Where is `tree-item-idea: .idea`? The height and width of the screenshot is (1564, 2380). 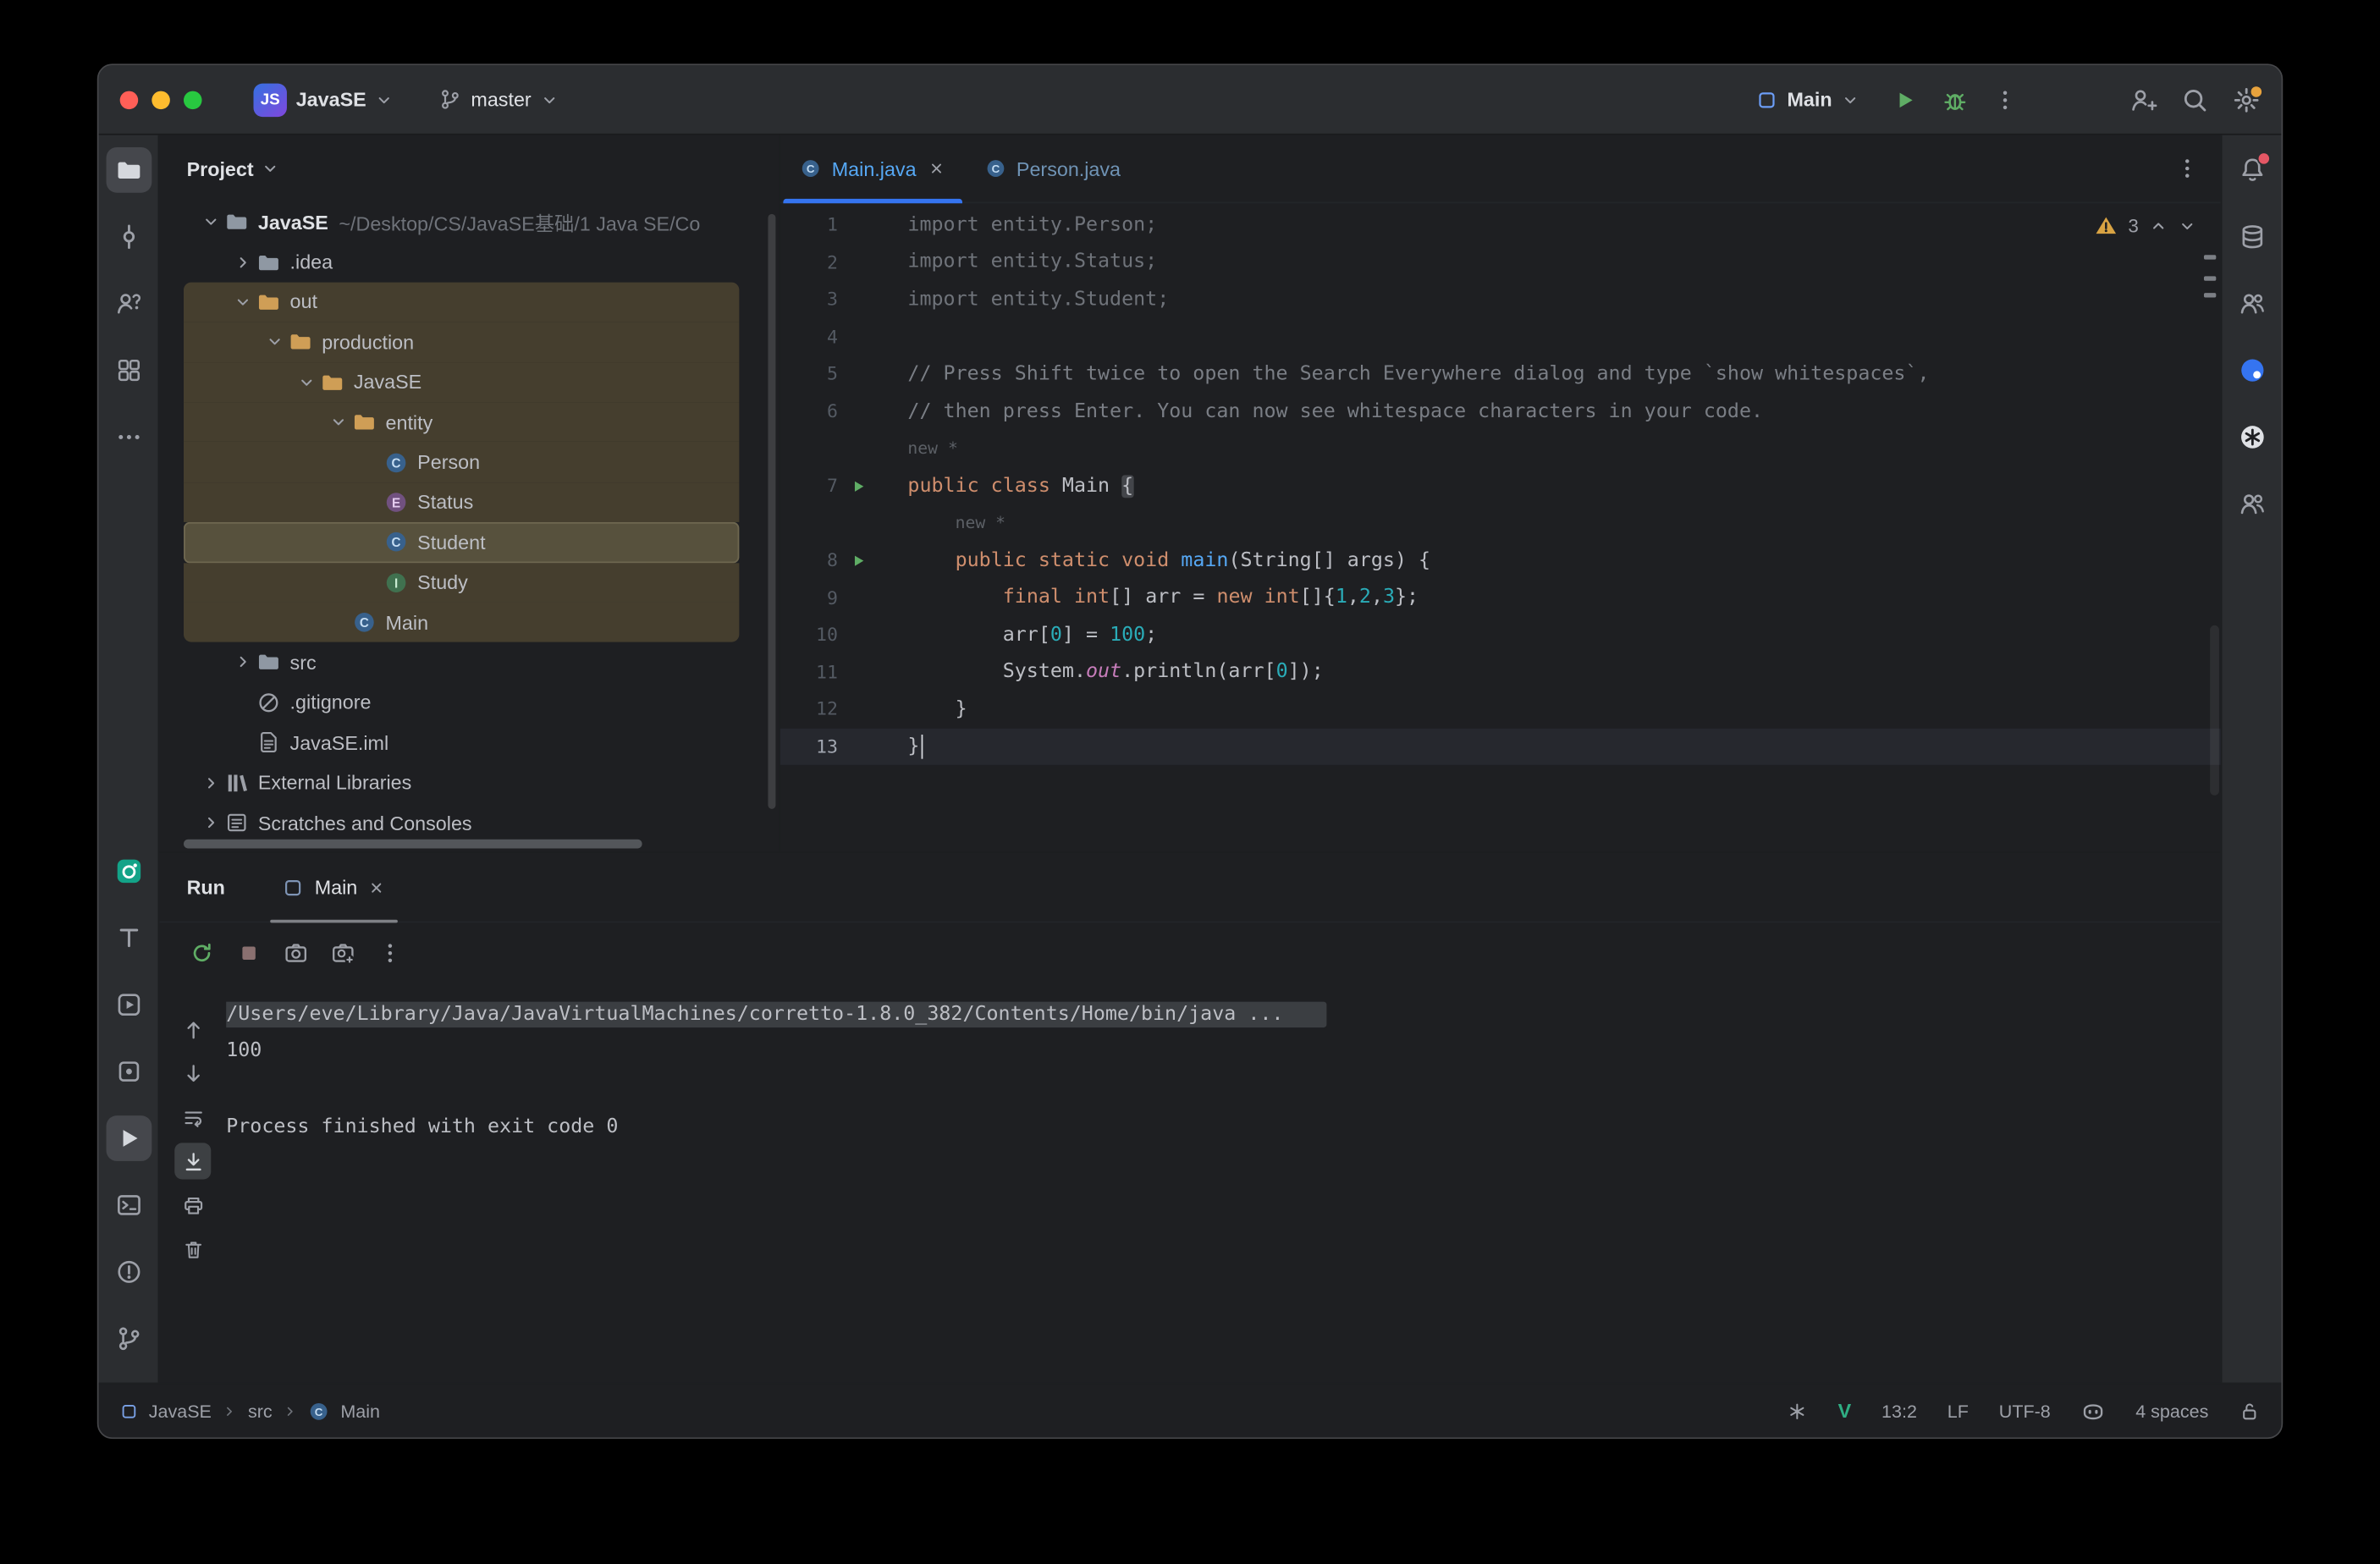 tree-item-idea: .idea is located at coordinates (462, 262).